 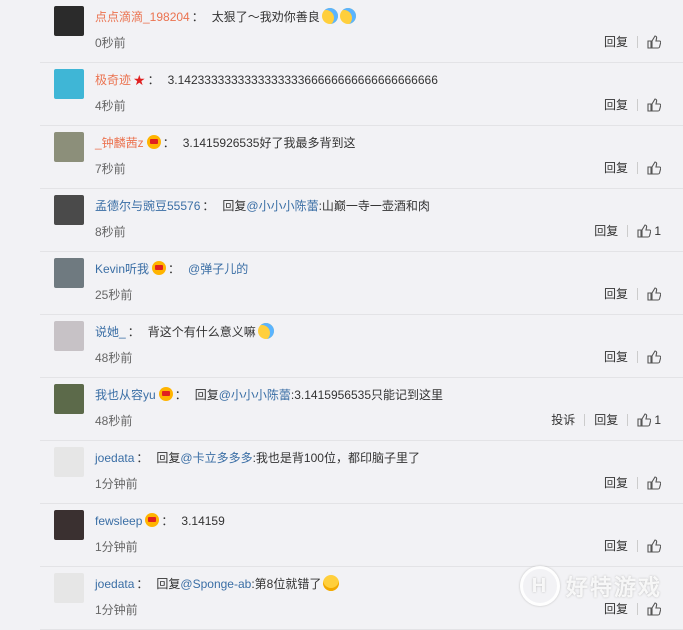 What do you see at coordinates (366, 395) in the screenshot?
I see `comment-text: :3.1415956535只能记到这里` at bounding box center [366, 395].